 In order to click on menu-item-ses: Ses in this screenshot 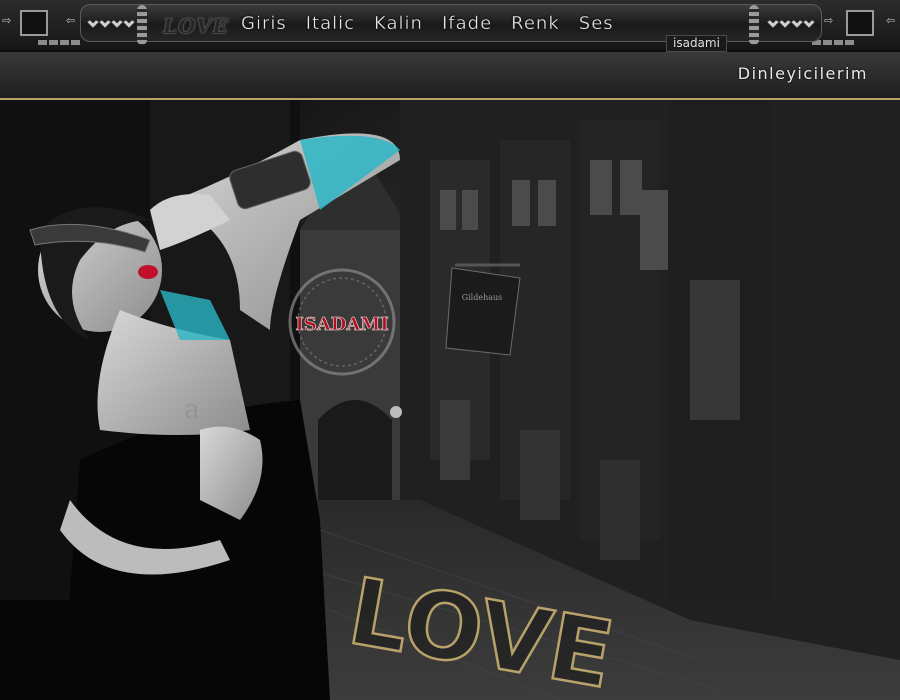, I will do `click(596, 23)`.